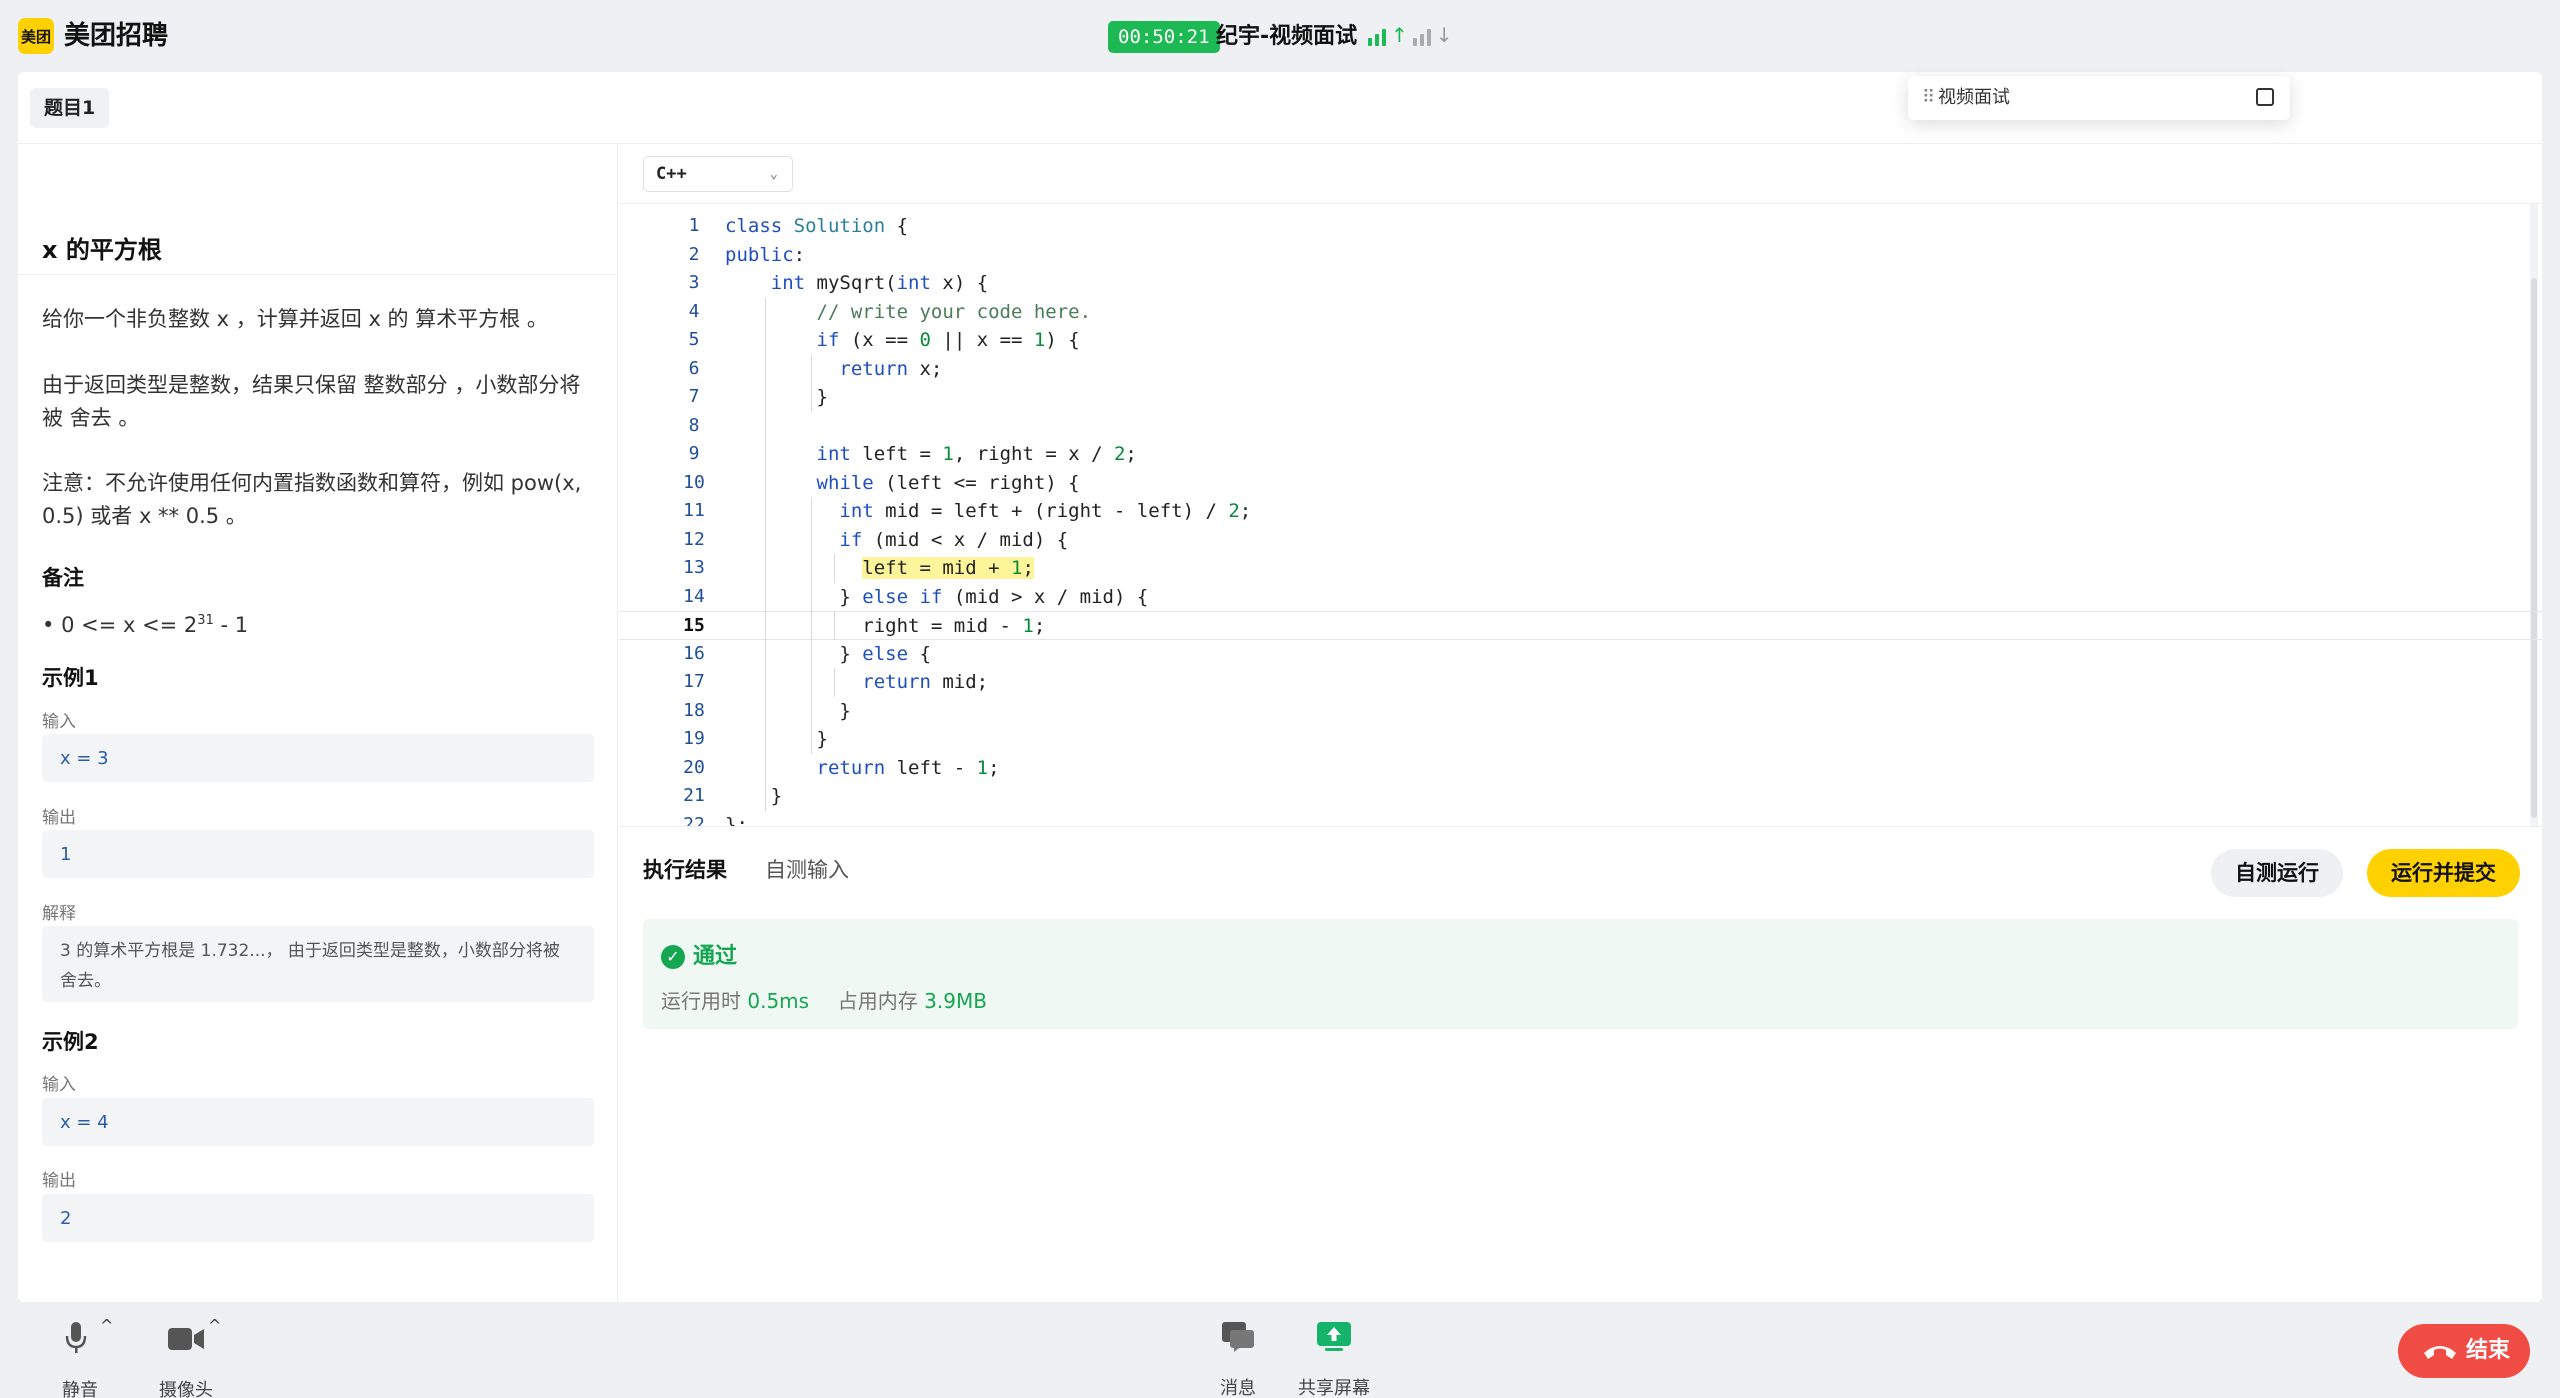  I want to click on code-text: right = mid - 1;, so click(885, 626).